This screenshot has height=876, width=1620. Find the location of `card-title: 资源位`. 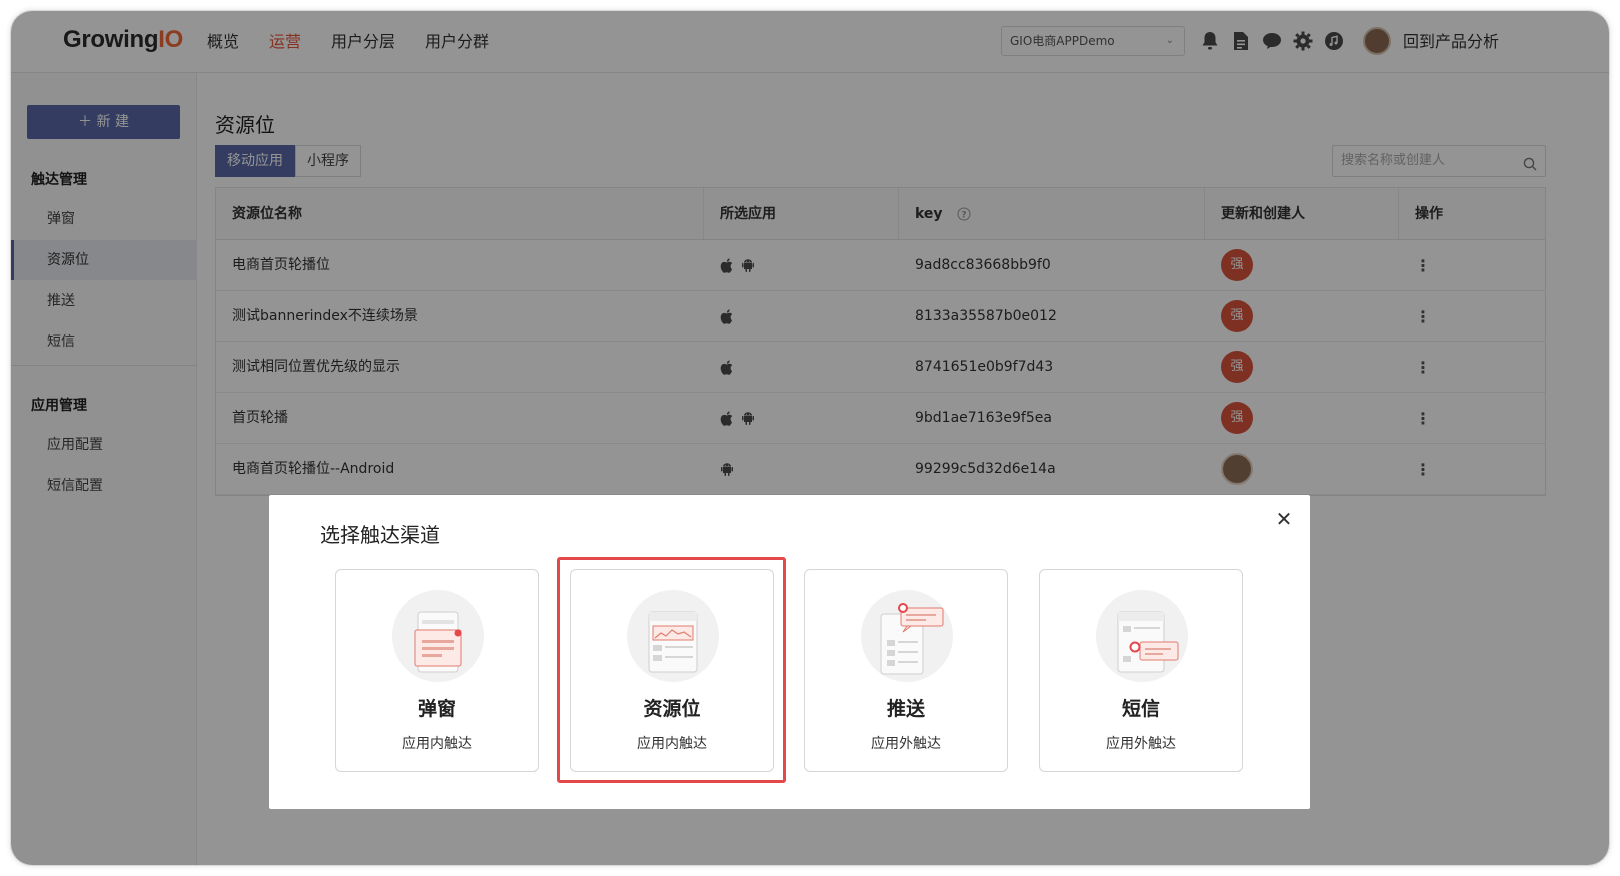

card-title: 资源位 is located at coordinates (672, 709).